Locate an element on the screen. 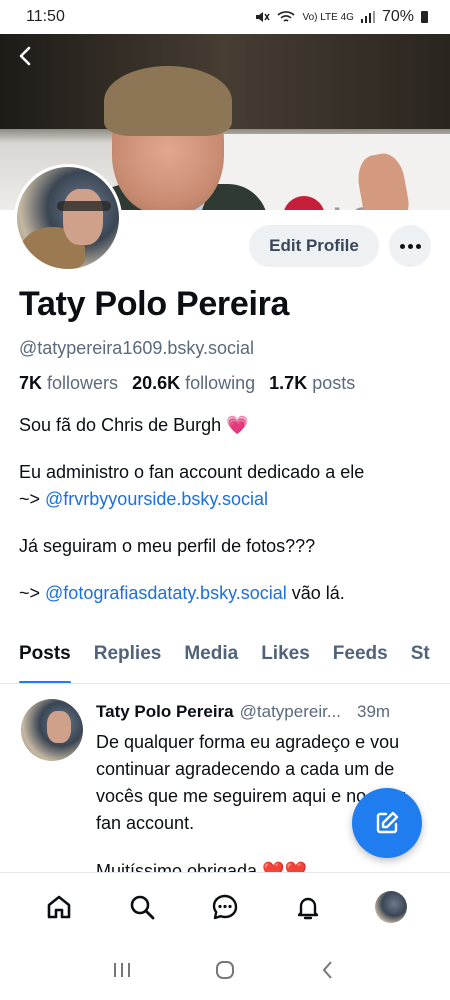  nav-profile is located at coordinates (391, 907).